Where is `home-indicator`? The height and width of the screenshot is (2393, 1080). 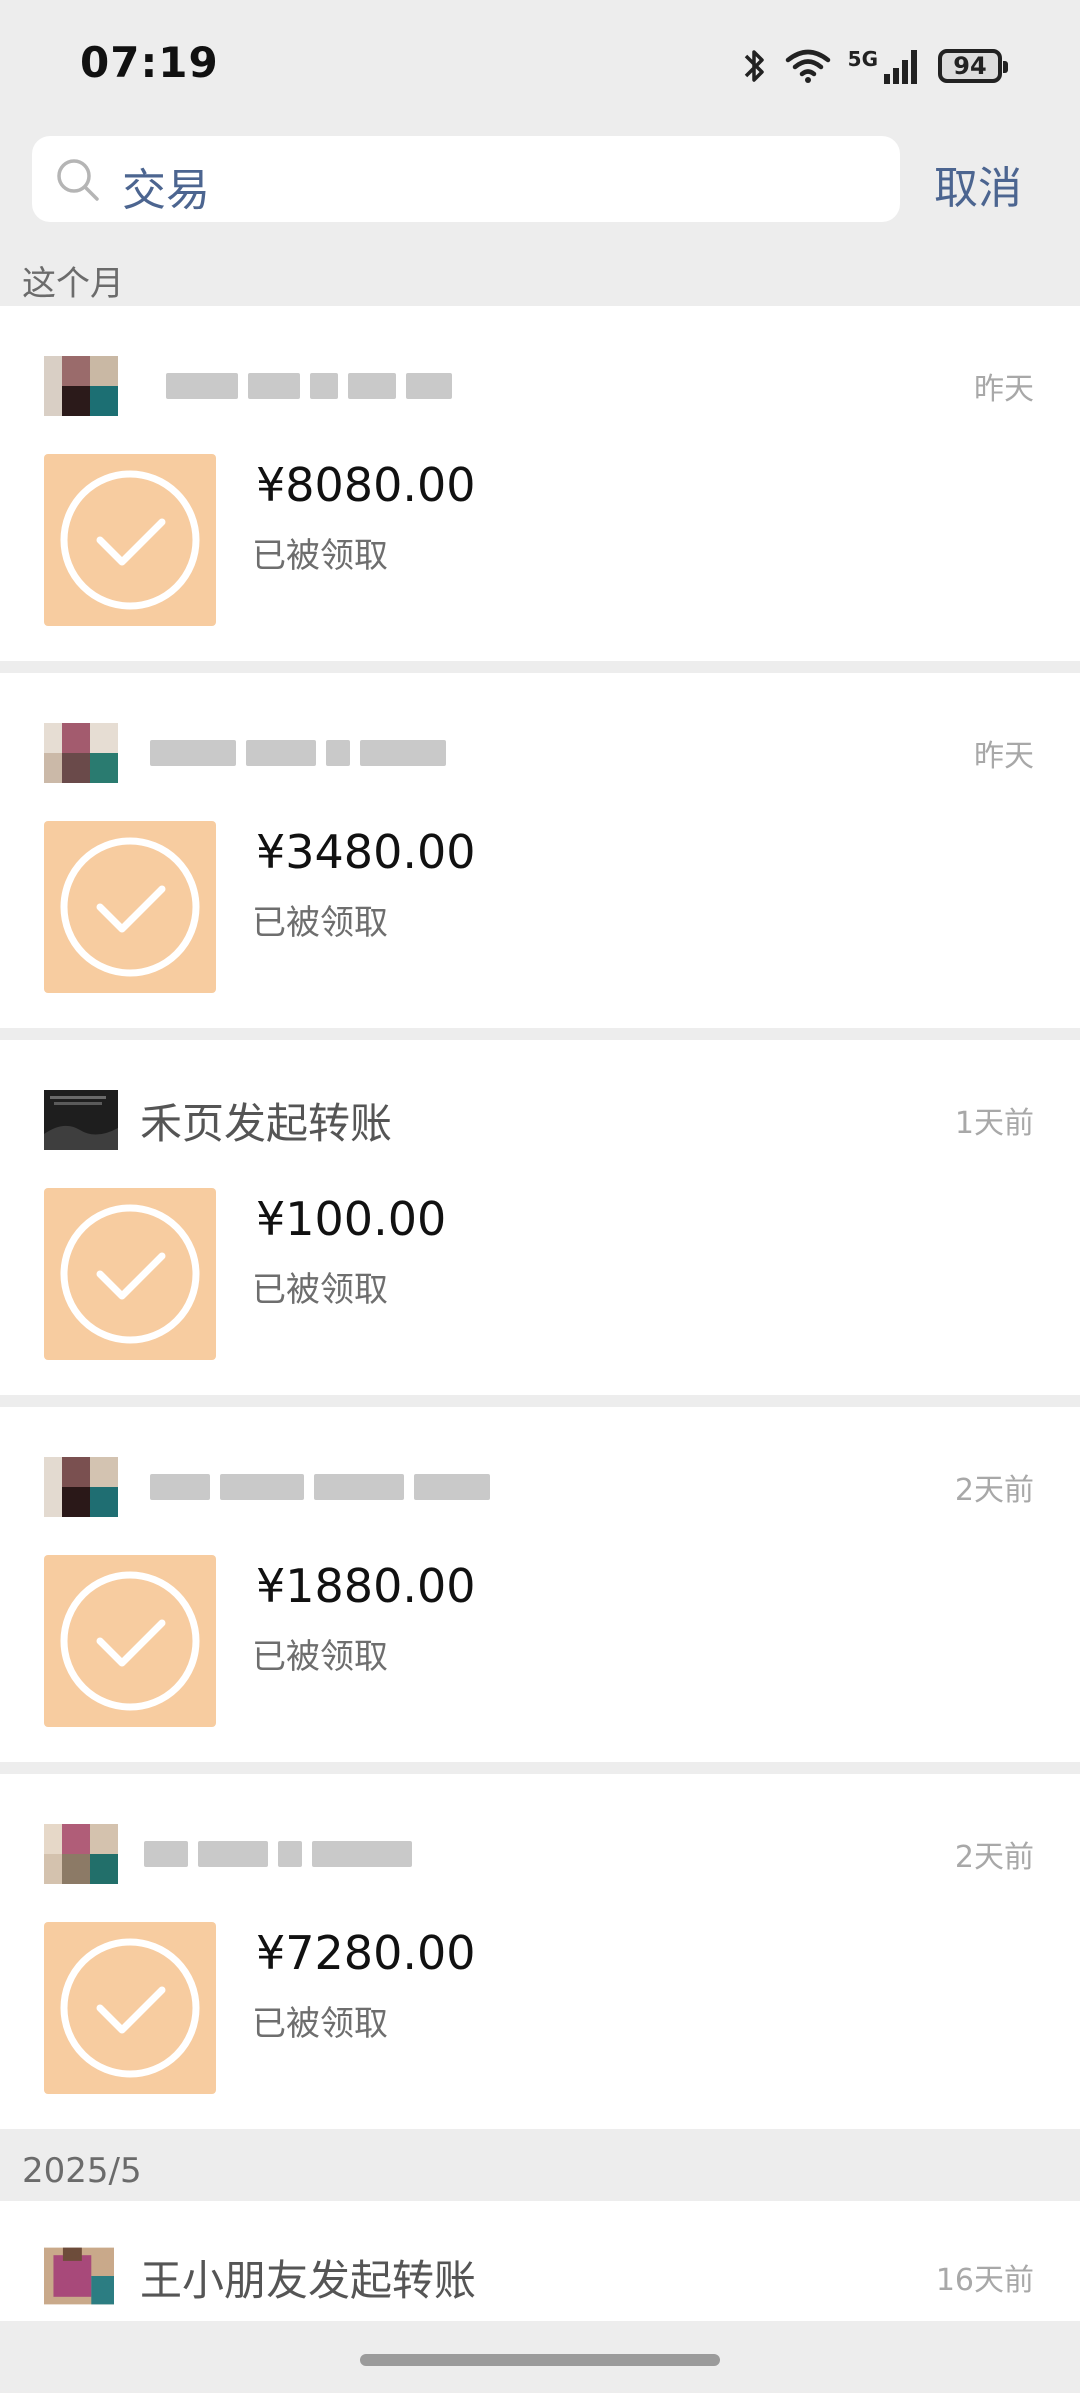
home-indicator is located at coordinates (540, 2360).